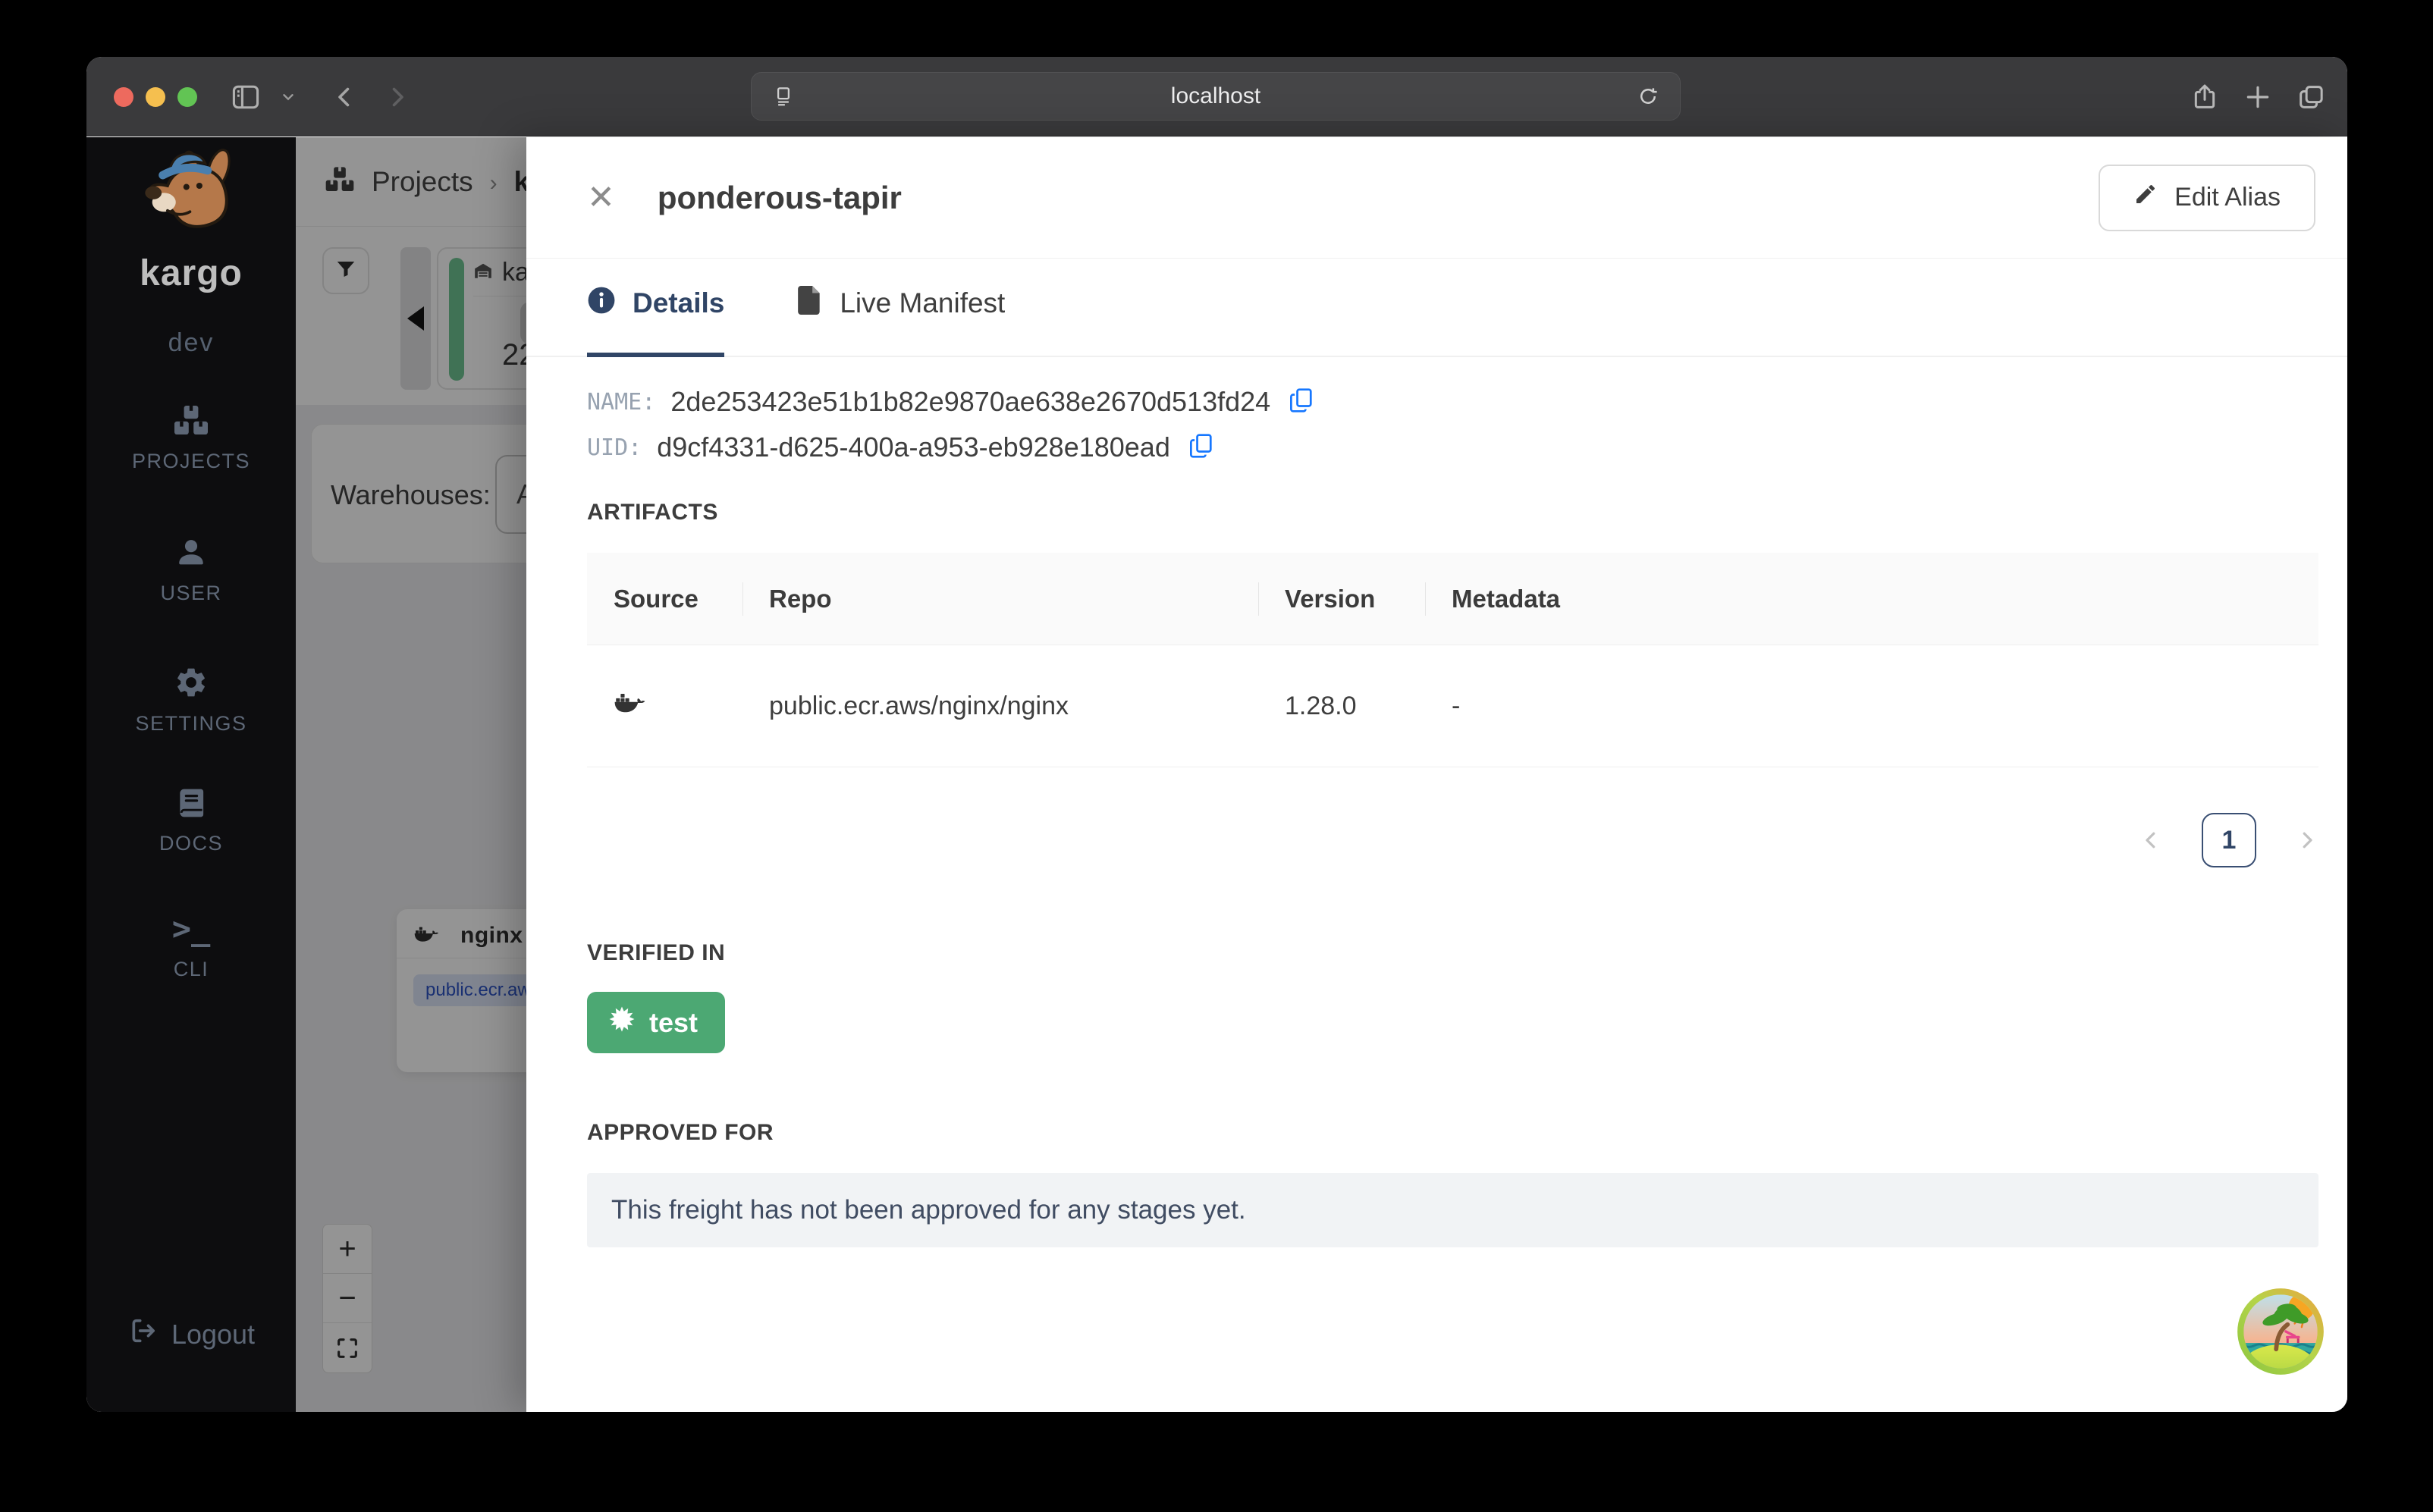 This screenshot has height=1512, width=2433. I want to click on repo-cell: public.ecr.aws/nginx/nginx, so click(919, 705).